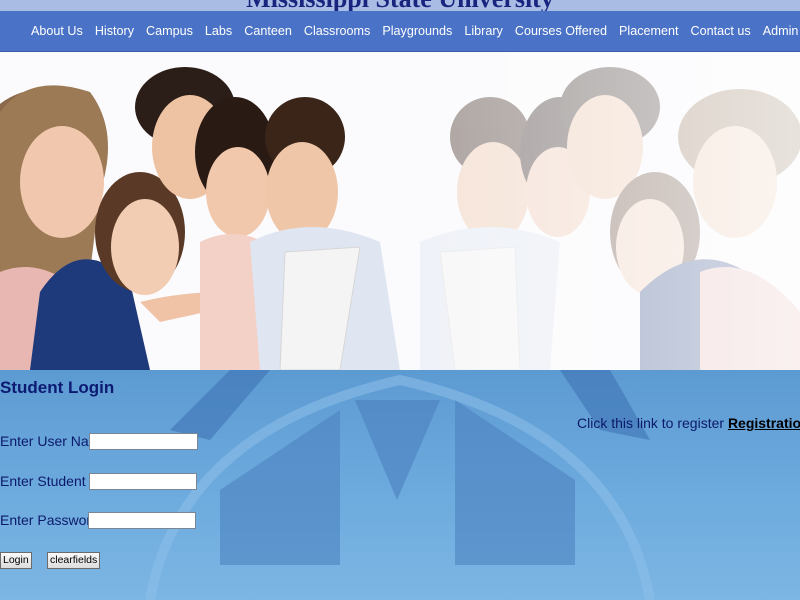  I want to click on registration-link: Registration, so click(764, 423).